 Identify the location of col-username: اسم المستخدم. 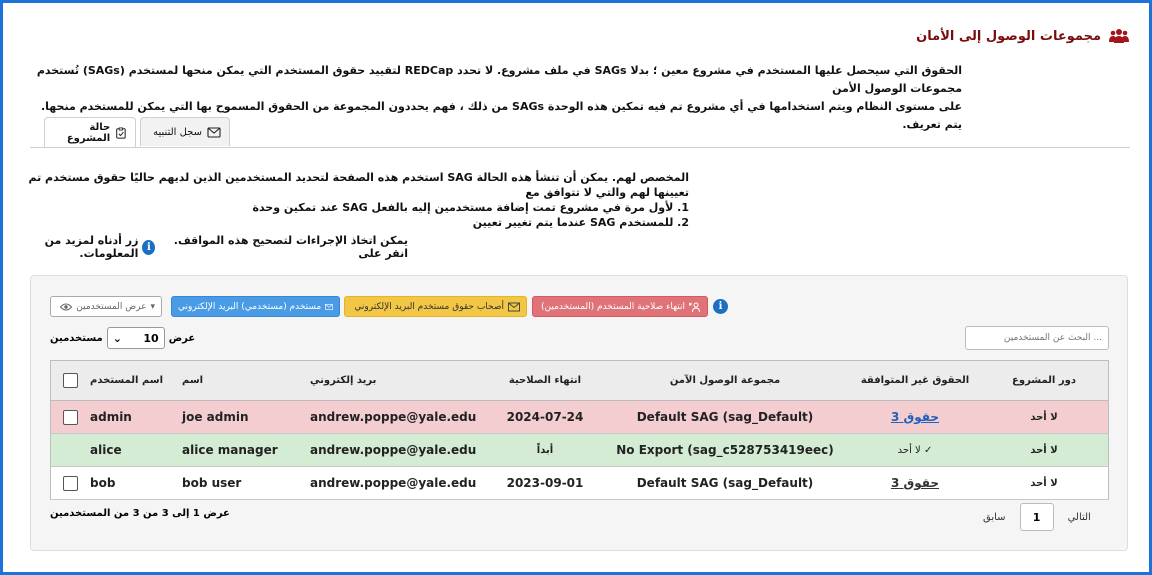
(136, 380).